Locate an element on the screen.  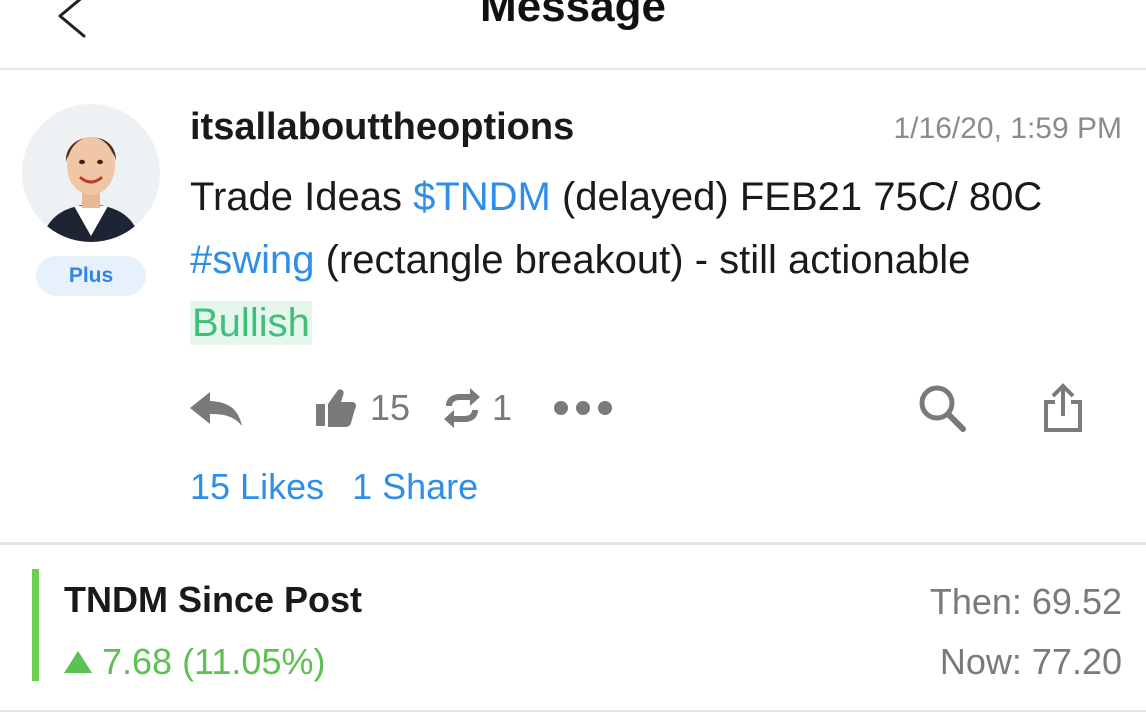
thumbs-up-icon is located at coordinates (336, 408).